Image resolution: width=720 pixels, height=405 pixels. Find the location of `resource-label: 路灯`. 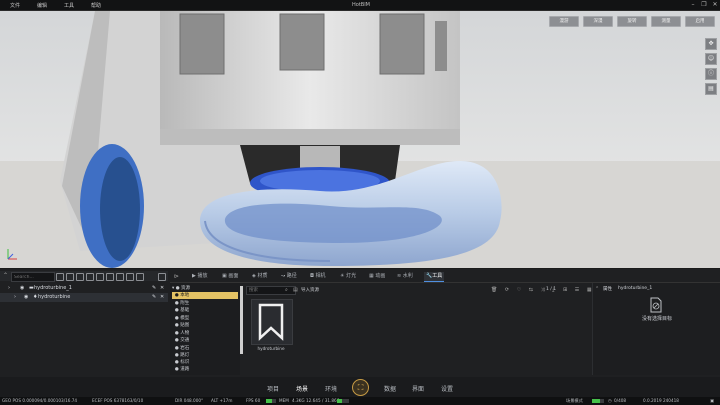

resource-label: 路灯 is located at coordinates (185, 355).